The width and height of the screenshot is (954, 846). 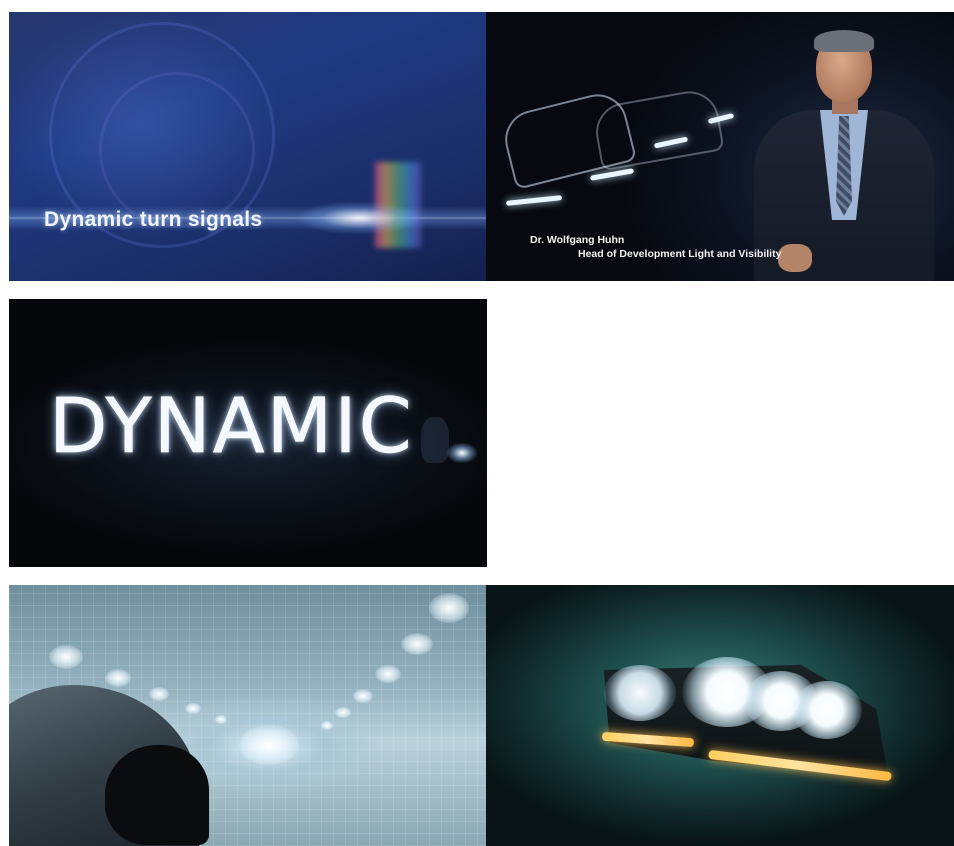 I want to click on light-written-word: DYNAMIC, so click(x=231, y=426).